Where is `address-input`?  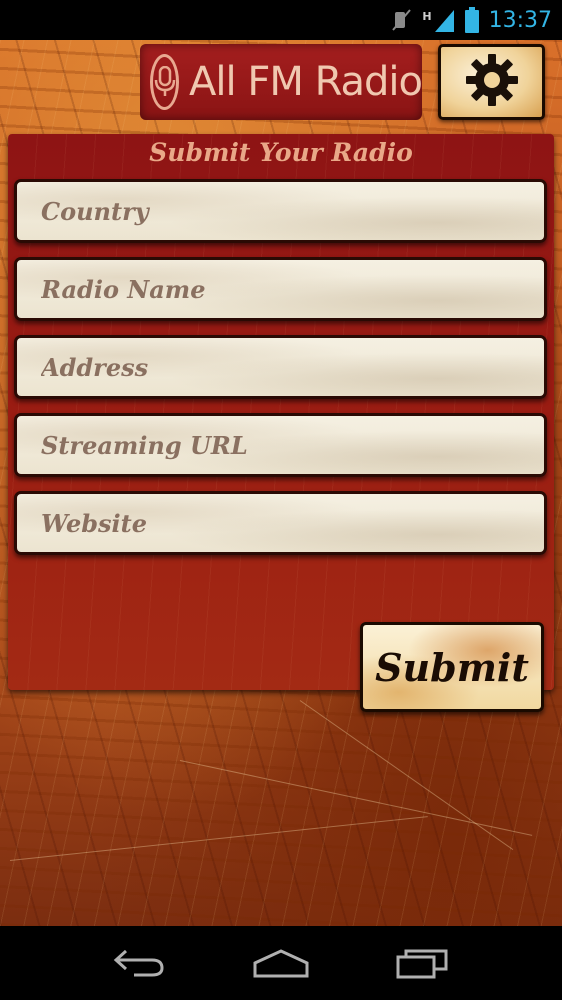 address-input is located at coordinates (291, 367).